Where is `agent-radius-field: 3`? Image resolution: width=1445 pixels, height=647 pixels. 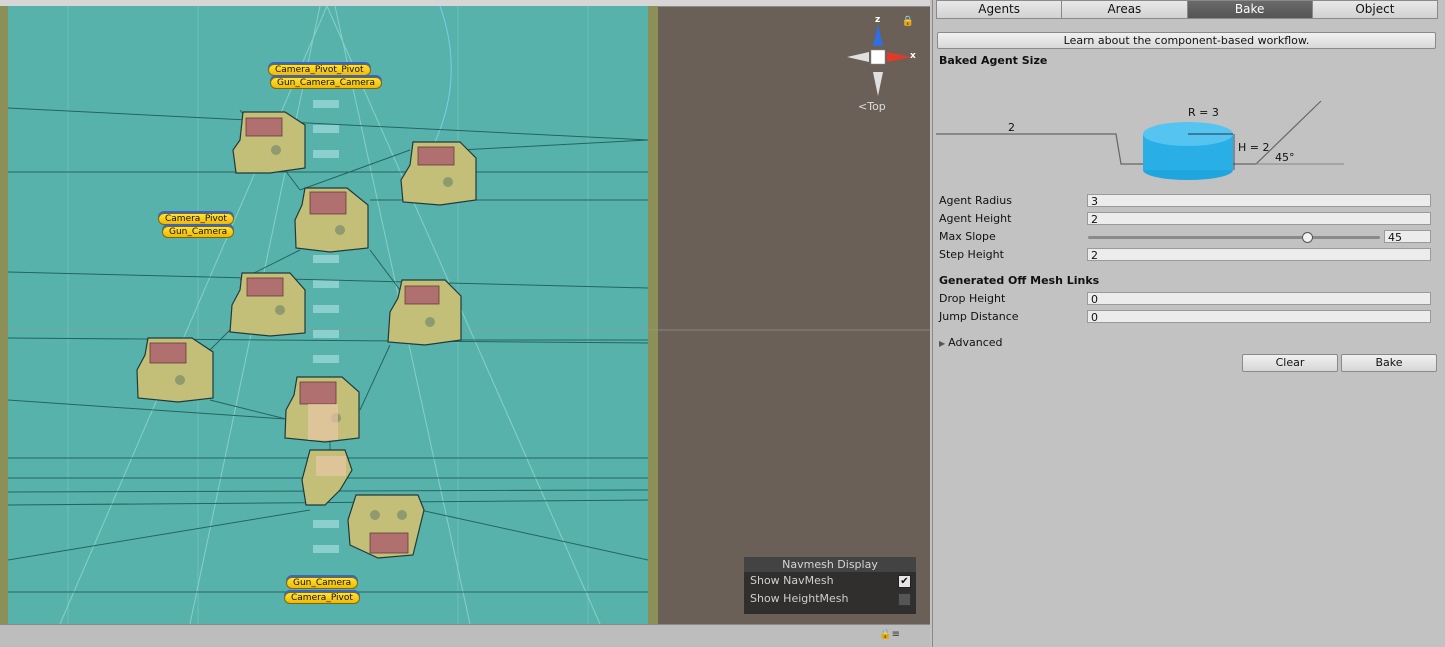
agent-radius-field: 3 is located at coordinates (1259, 201).